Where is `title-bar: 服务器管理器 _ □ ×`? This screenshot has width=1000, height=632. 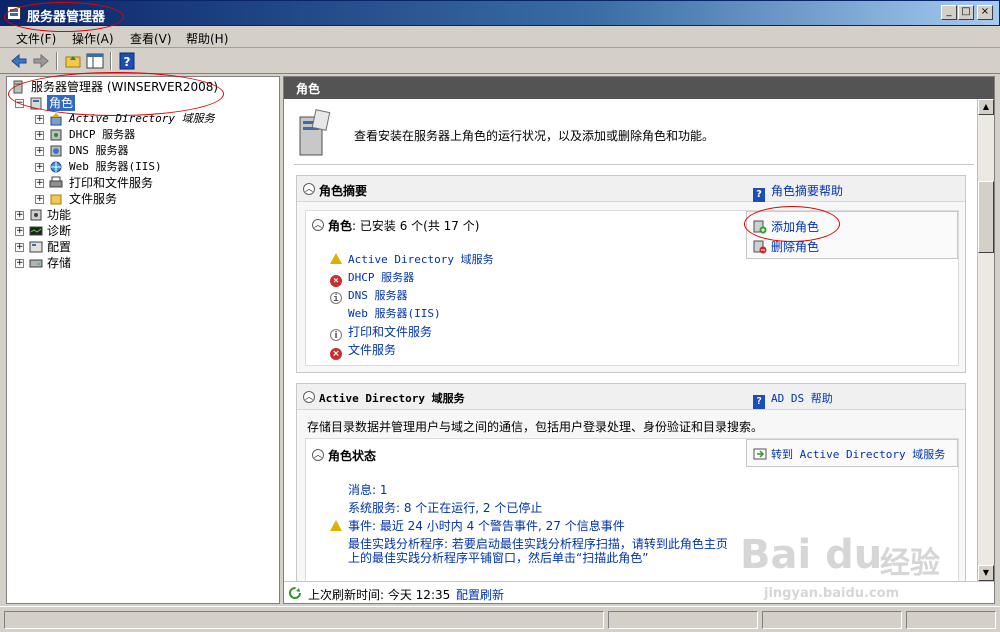 title-bar: 服务器管理器 _ □ × is located at coordinates (500, 13).